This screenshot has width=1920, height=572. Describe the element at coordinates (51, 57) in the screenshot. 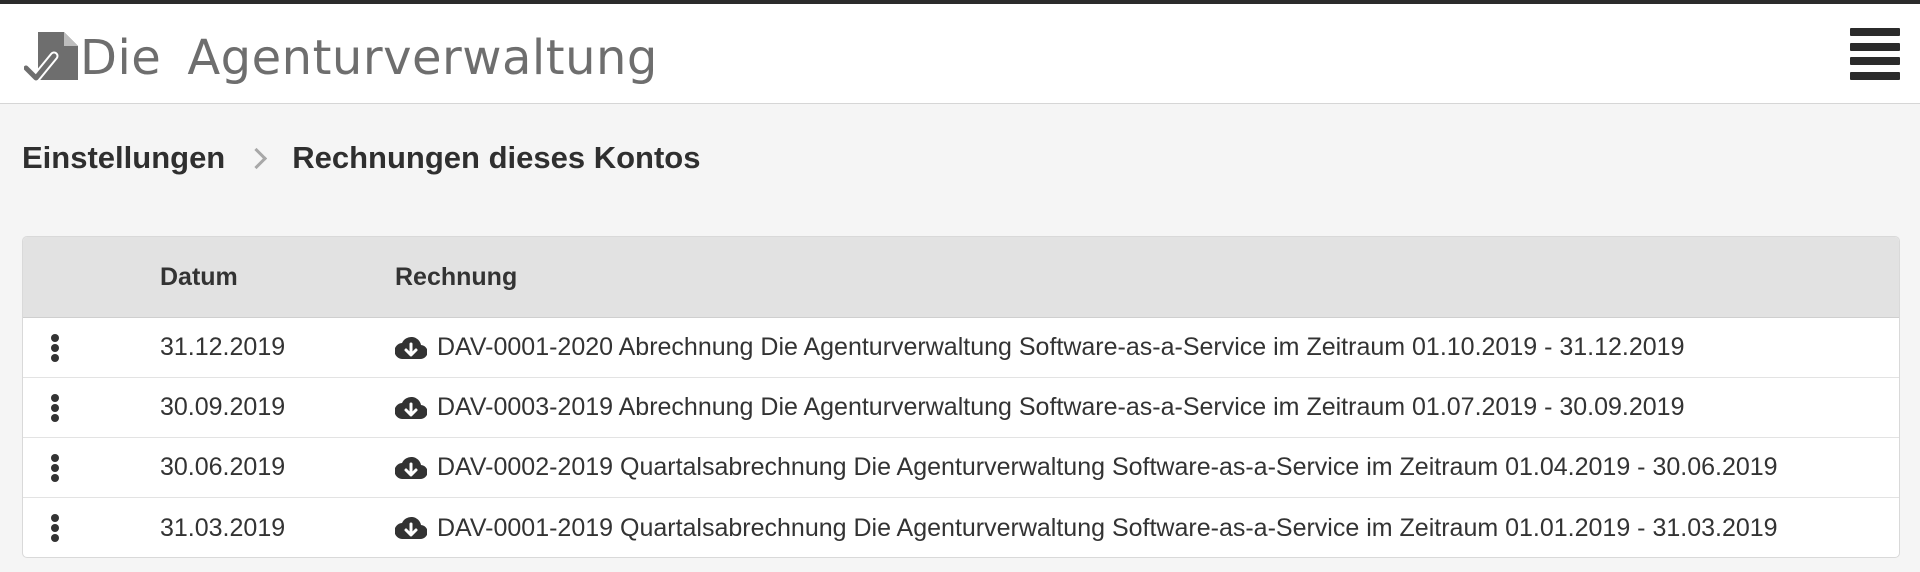

I see `logo-document-check-icon` at that location.